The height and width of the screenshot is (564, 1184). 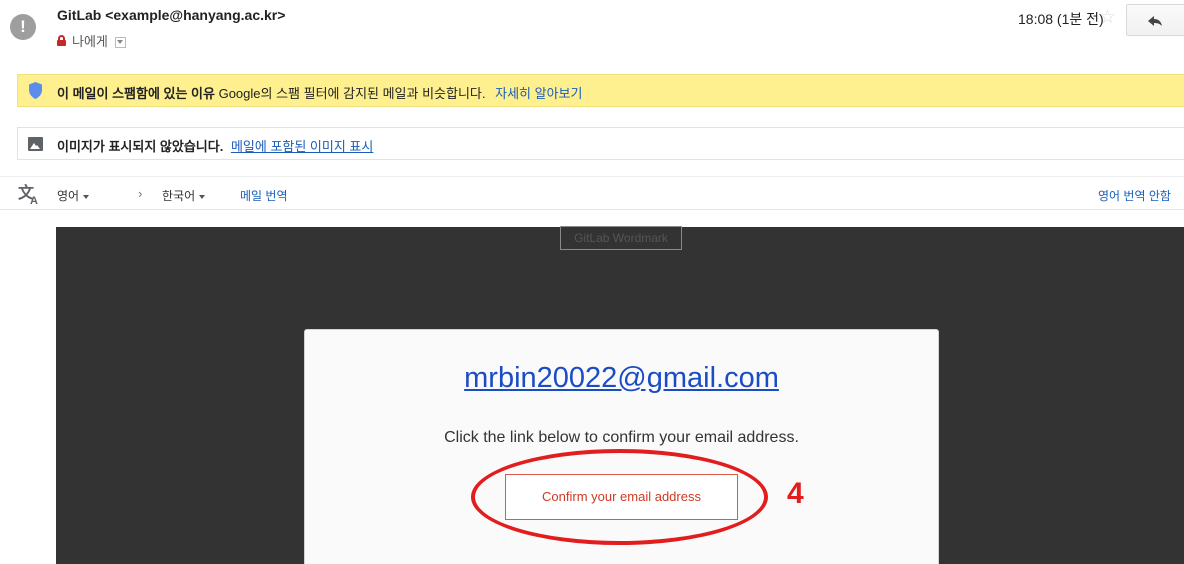 I want to click on images-message: 이미지가 표시되지 않았습니다. 메일에 포함된 이미지 표시, so click(x=215, y=145).